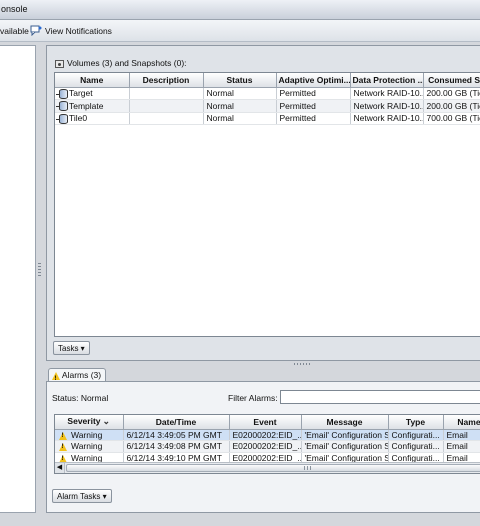 The image size is (480, 526). I want to click on horizontal-splitter, so click(263, 364).